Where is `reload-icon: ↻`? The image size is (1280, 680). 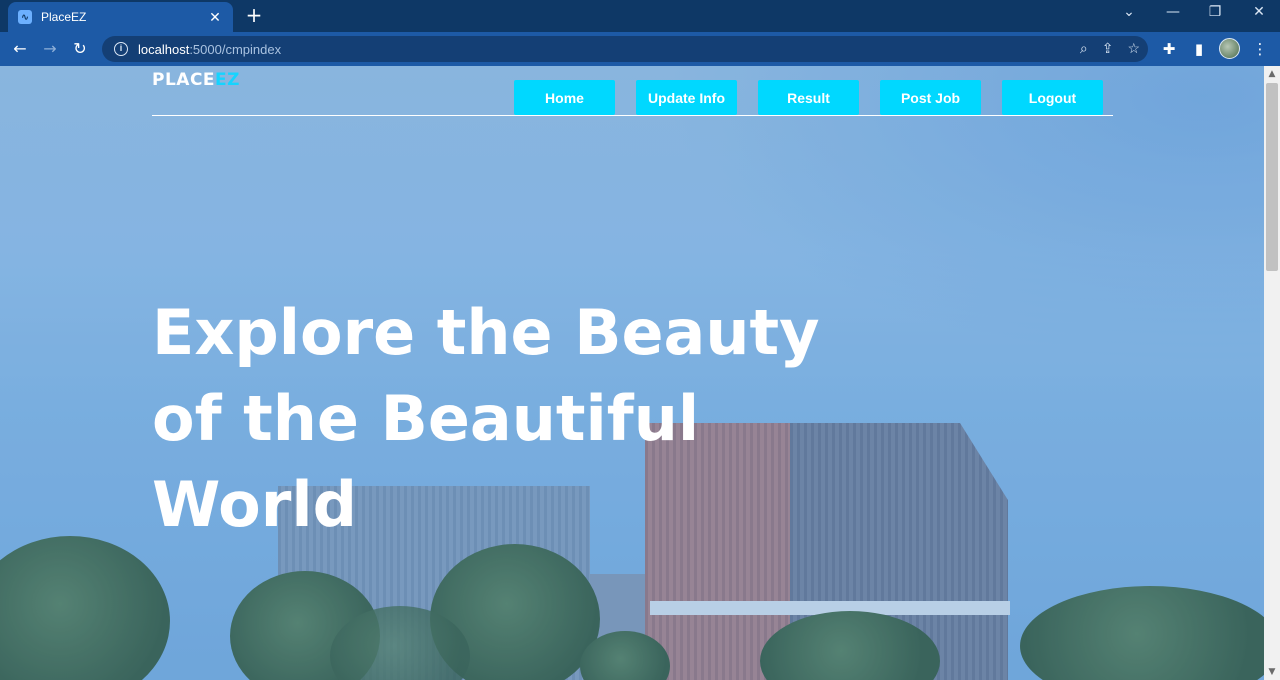 reload-icon: ↻ is located at coordinates (80, 49).